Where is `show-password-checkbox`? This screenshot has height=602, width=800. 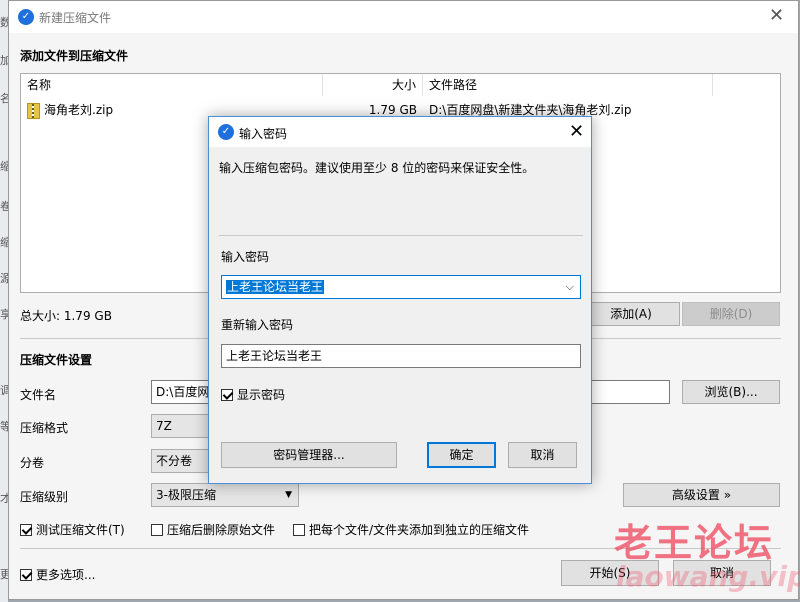
show-password-checkbox is located at coordinates (227, 394).